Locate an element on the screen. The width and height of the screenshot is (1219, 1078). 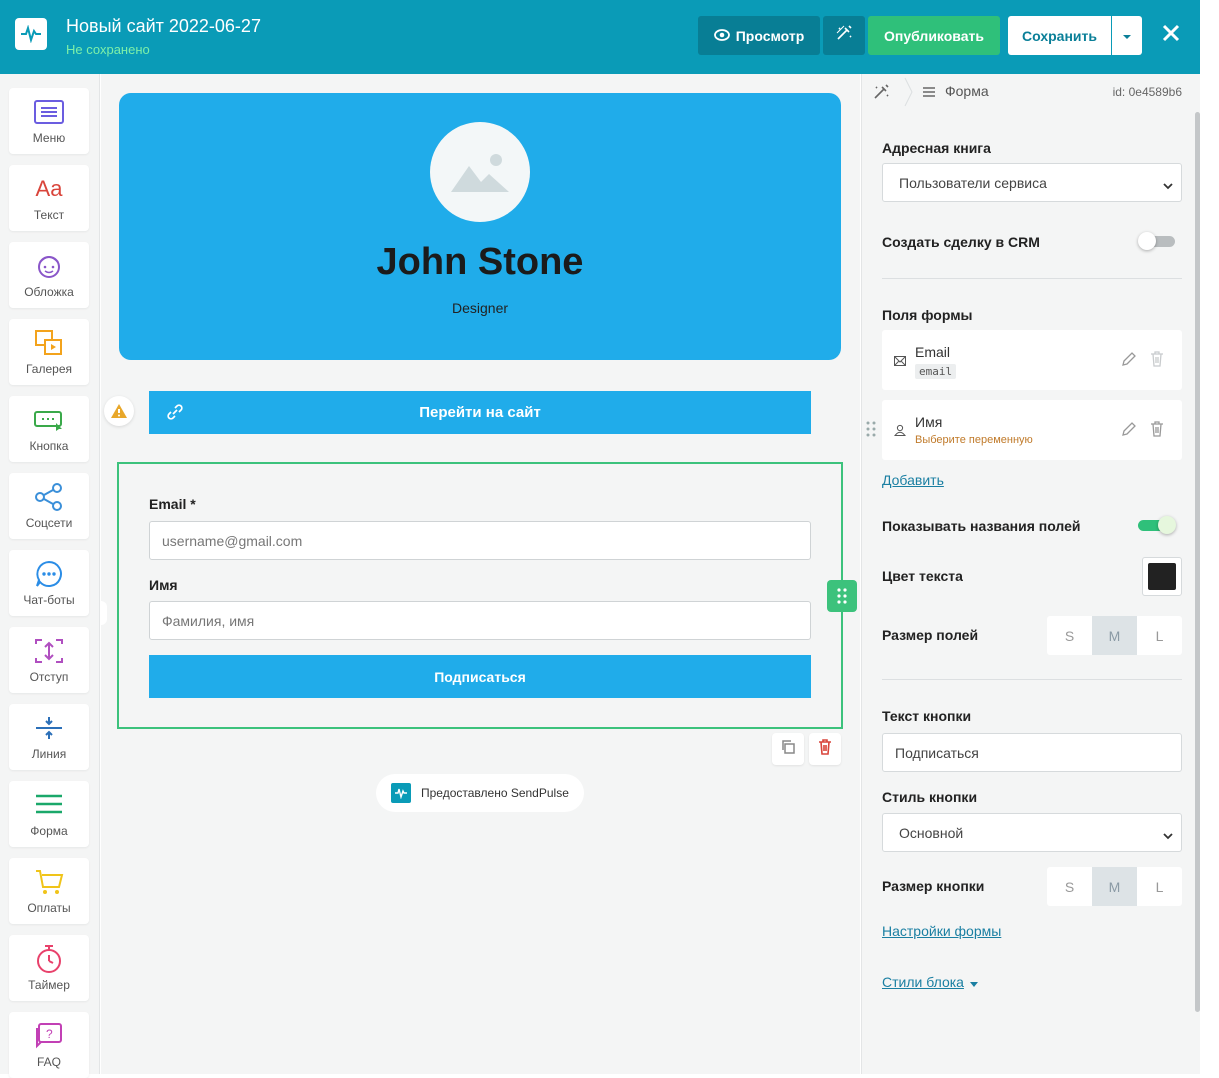
sidebar-item-payments: Оплаты is located at coordinates (49, 891).